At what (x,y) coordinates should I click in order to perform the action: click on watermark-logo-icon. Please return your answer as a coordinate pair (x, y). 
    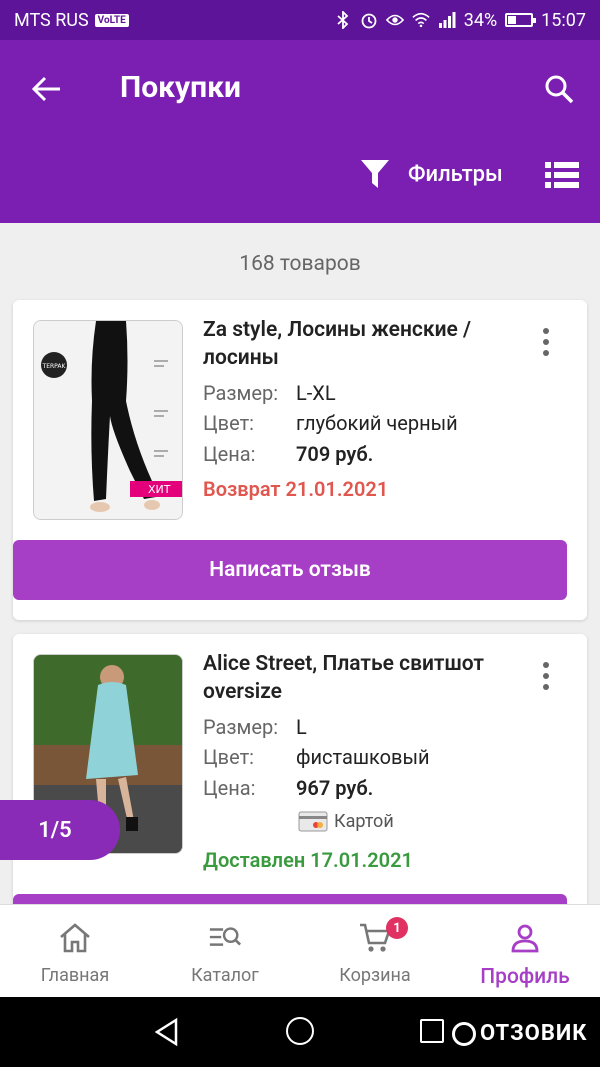
    Looking at the image, I should click on (464, 1033).